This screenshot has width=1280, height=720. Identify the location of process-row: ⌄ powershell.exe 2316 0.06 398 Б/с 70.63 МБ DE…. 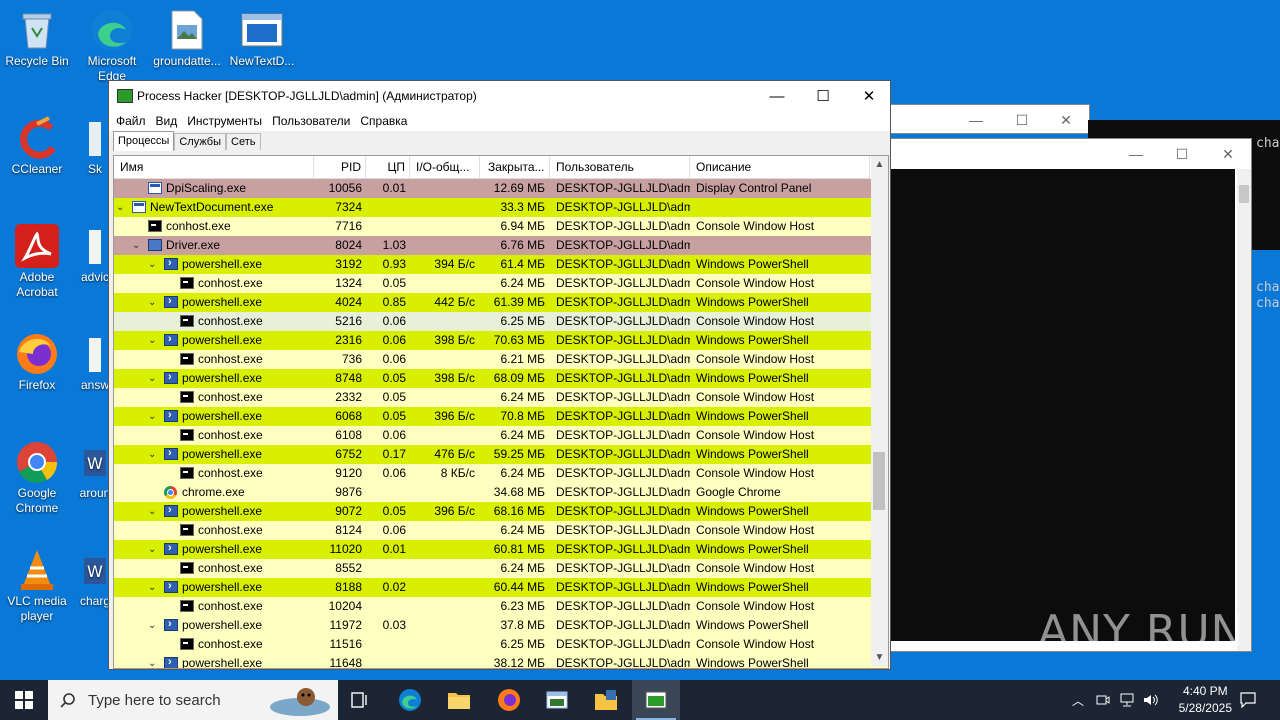
(501, 340).